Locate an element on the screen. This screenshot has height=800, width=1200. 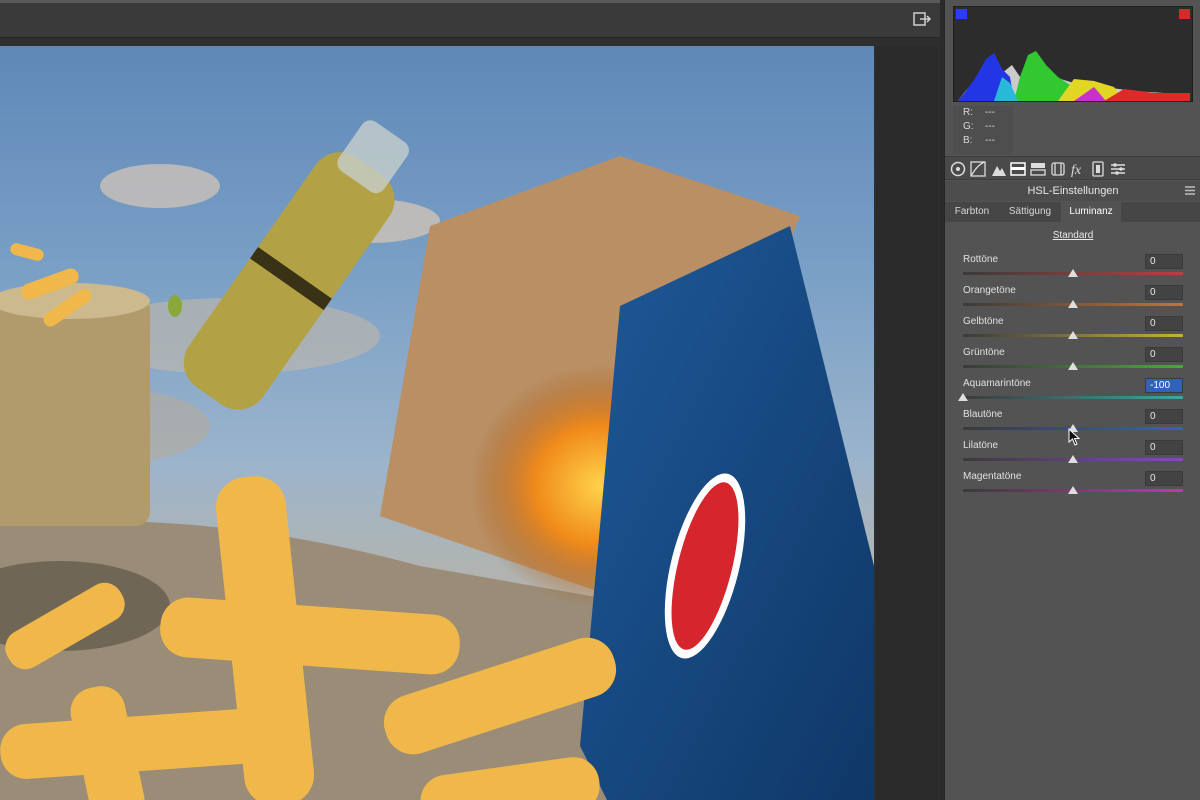
slider-label: Aquamarintöne is located at coordinates (997, 383).